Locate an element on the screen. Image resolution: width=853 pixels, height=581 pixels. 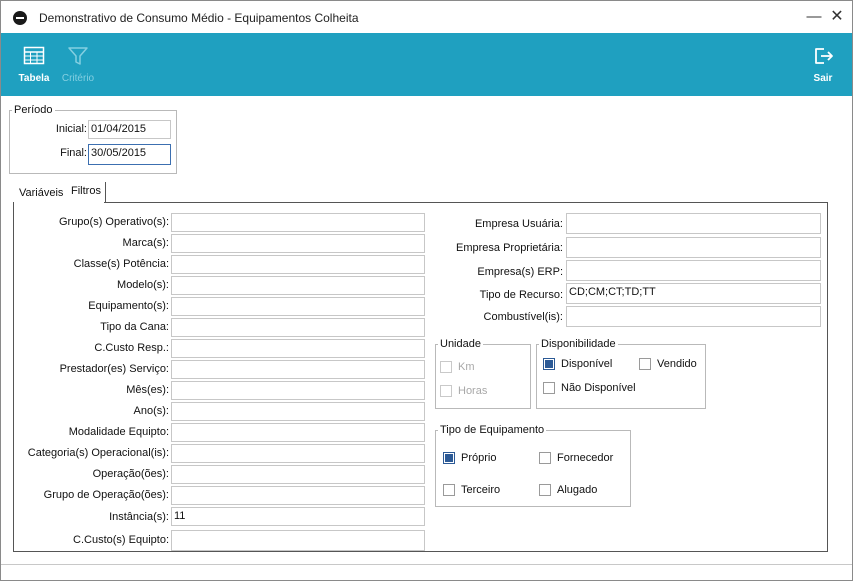
mes-label: Mês(es): is located at coordinates (147, 390).